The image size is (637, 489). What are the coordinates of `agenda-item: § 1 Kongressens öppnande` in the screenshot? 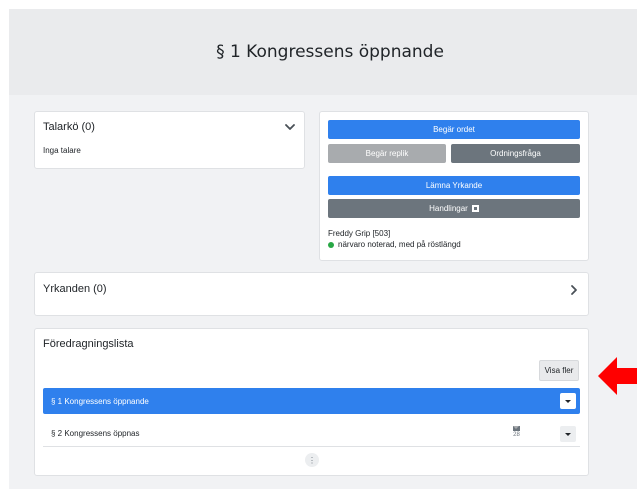 It's located at (311, 401).